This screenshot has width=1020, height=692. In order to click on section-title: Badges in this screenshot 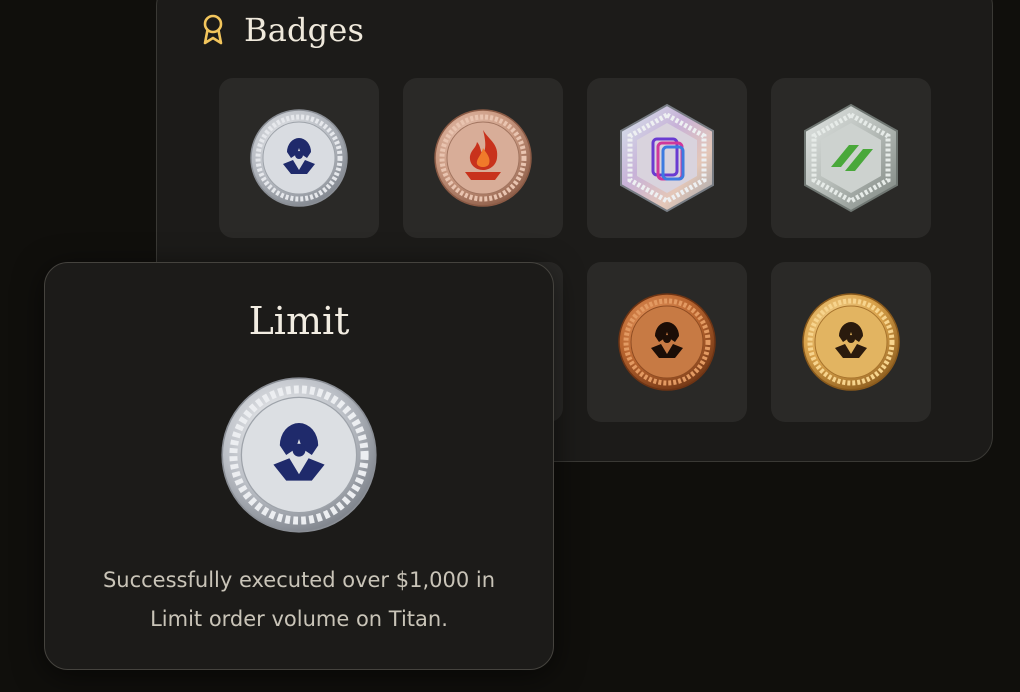, I will do `click(304, 30)`.